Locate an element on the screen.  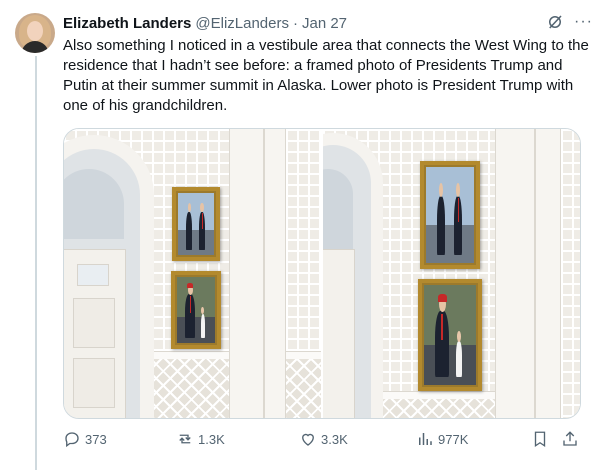
bookmark-icon is located at coordinates (540, 439).